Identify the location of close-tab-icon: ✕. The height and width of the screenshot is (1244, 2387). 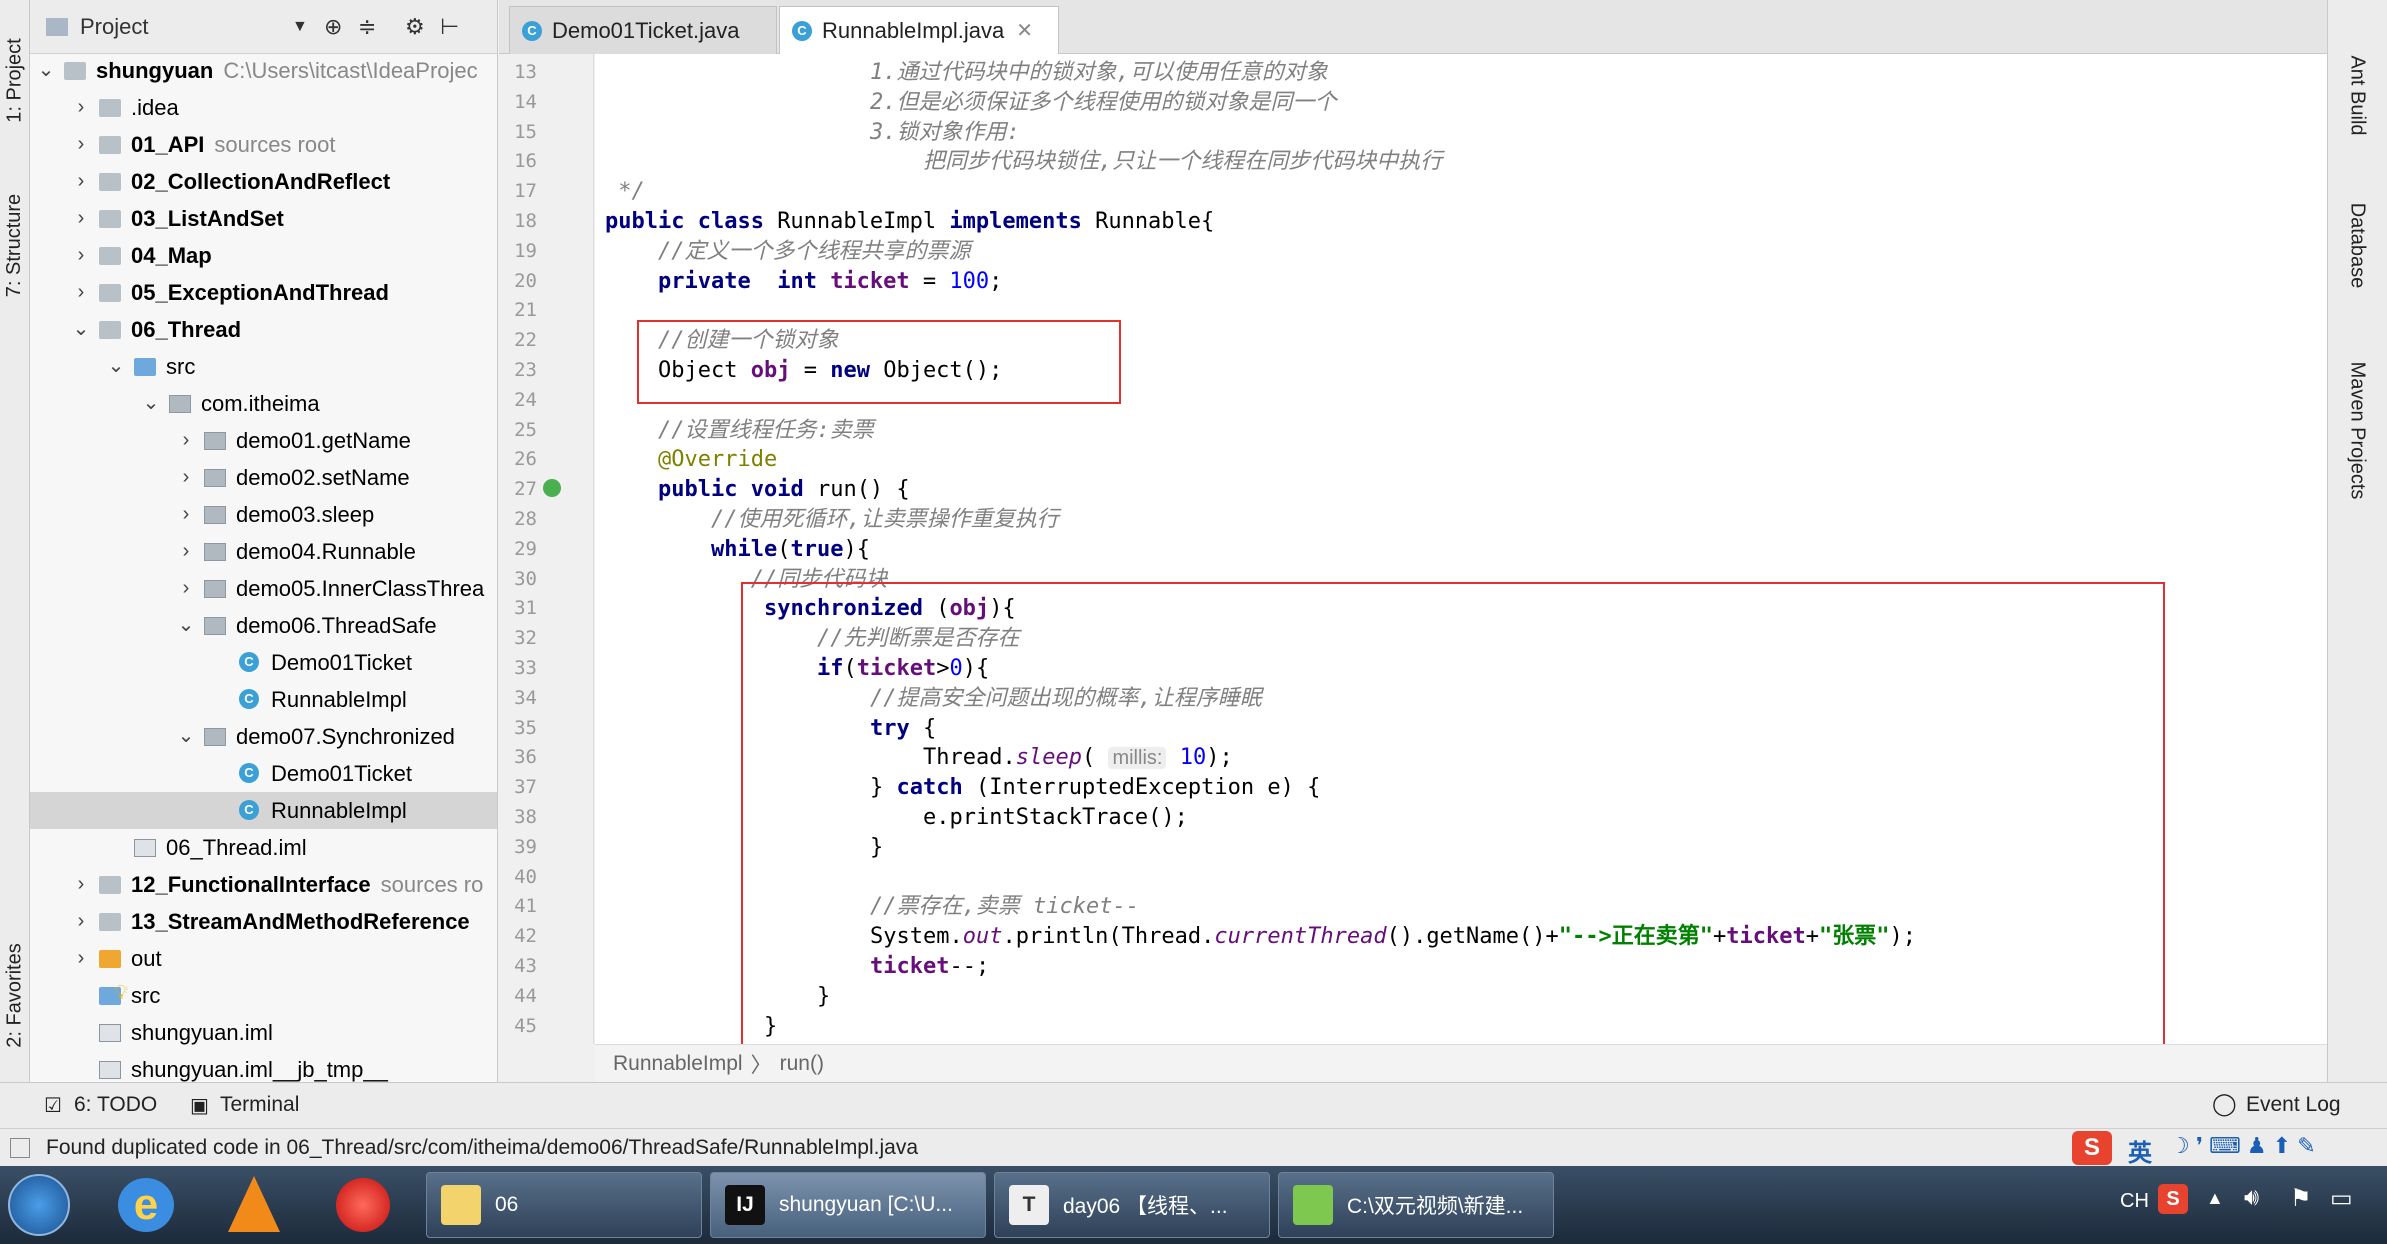
(1024, 30).